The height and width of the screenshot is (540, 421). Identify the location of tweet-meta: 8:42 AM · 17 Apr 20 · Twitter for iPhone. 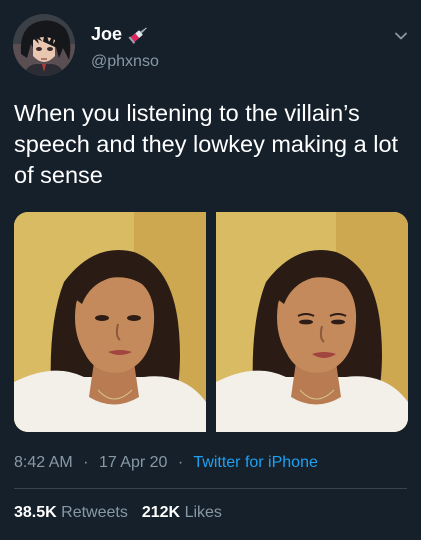
(166, 463).